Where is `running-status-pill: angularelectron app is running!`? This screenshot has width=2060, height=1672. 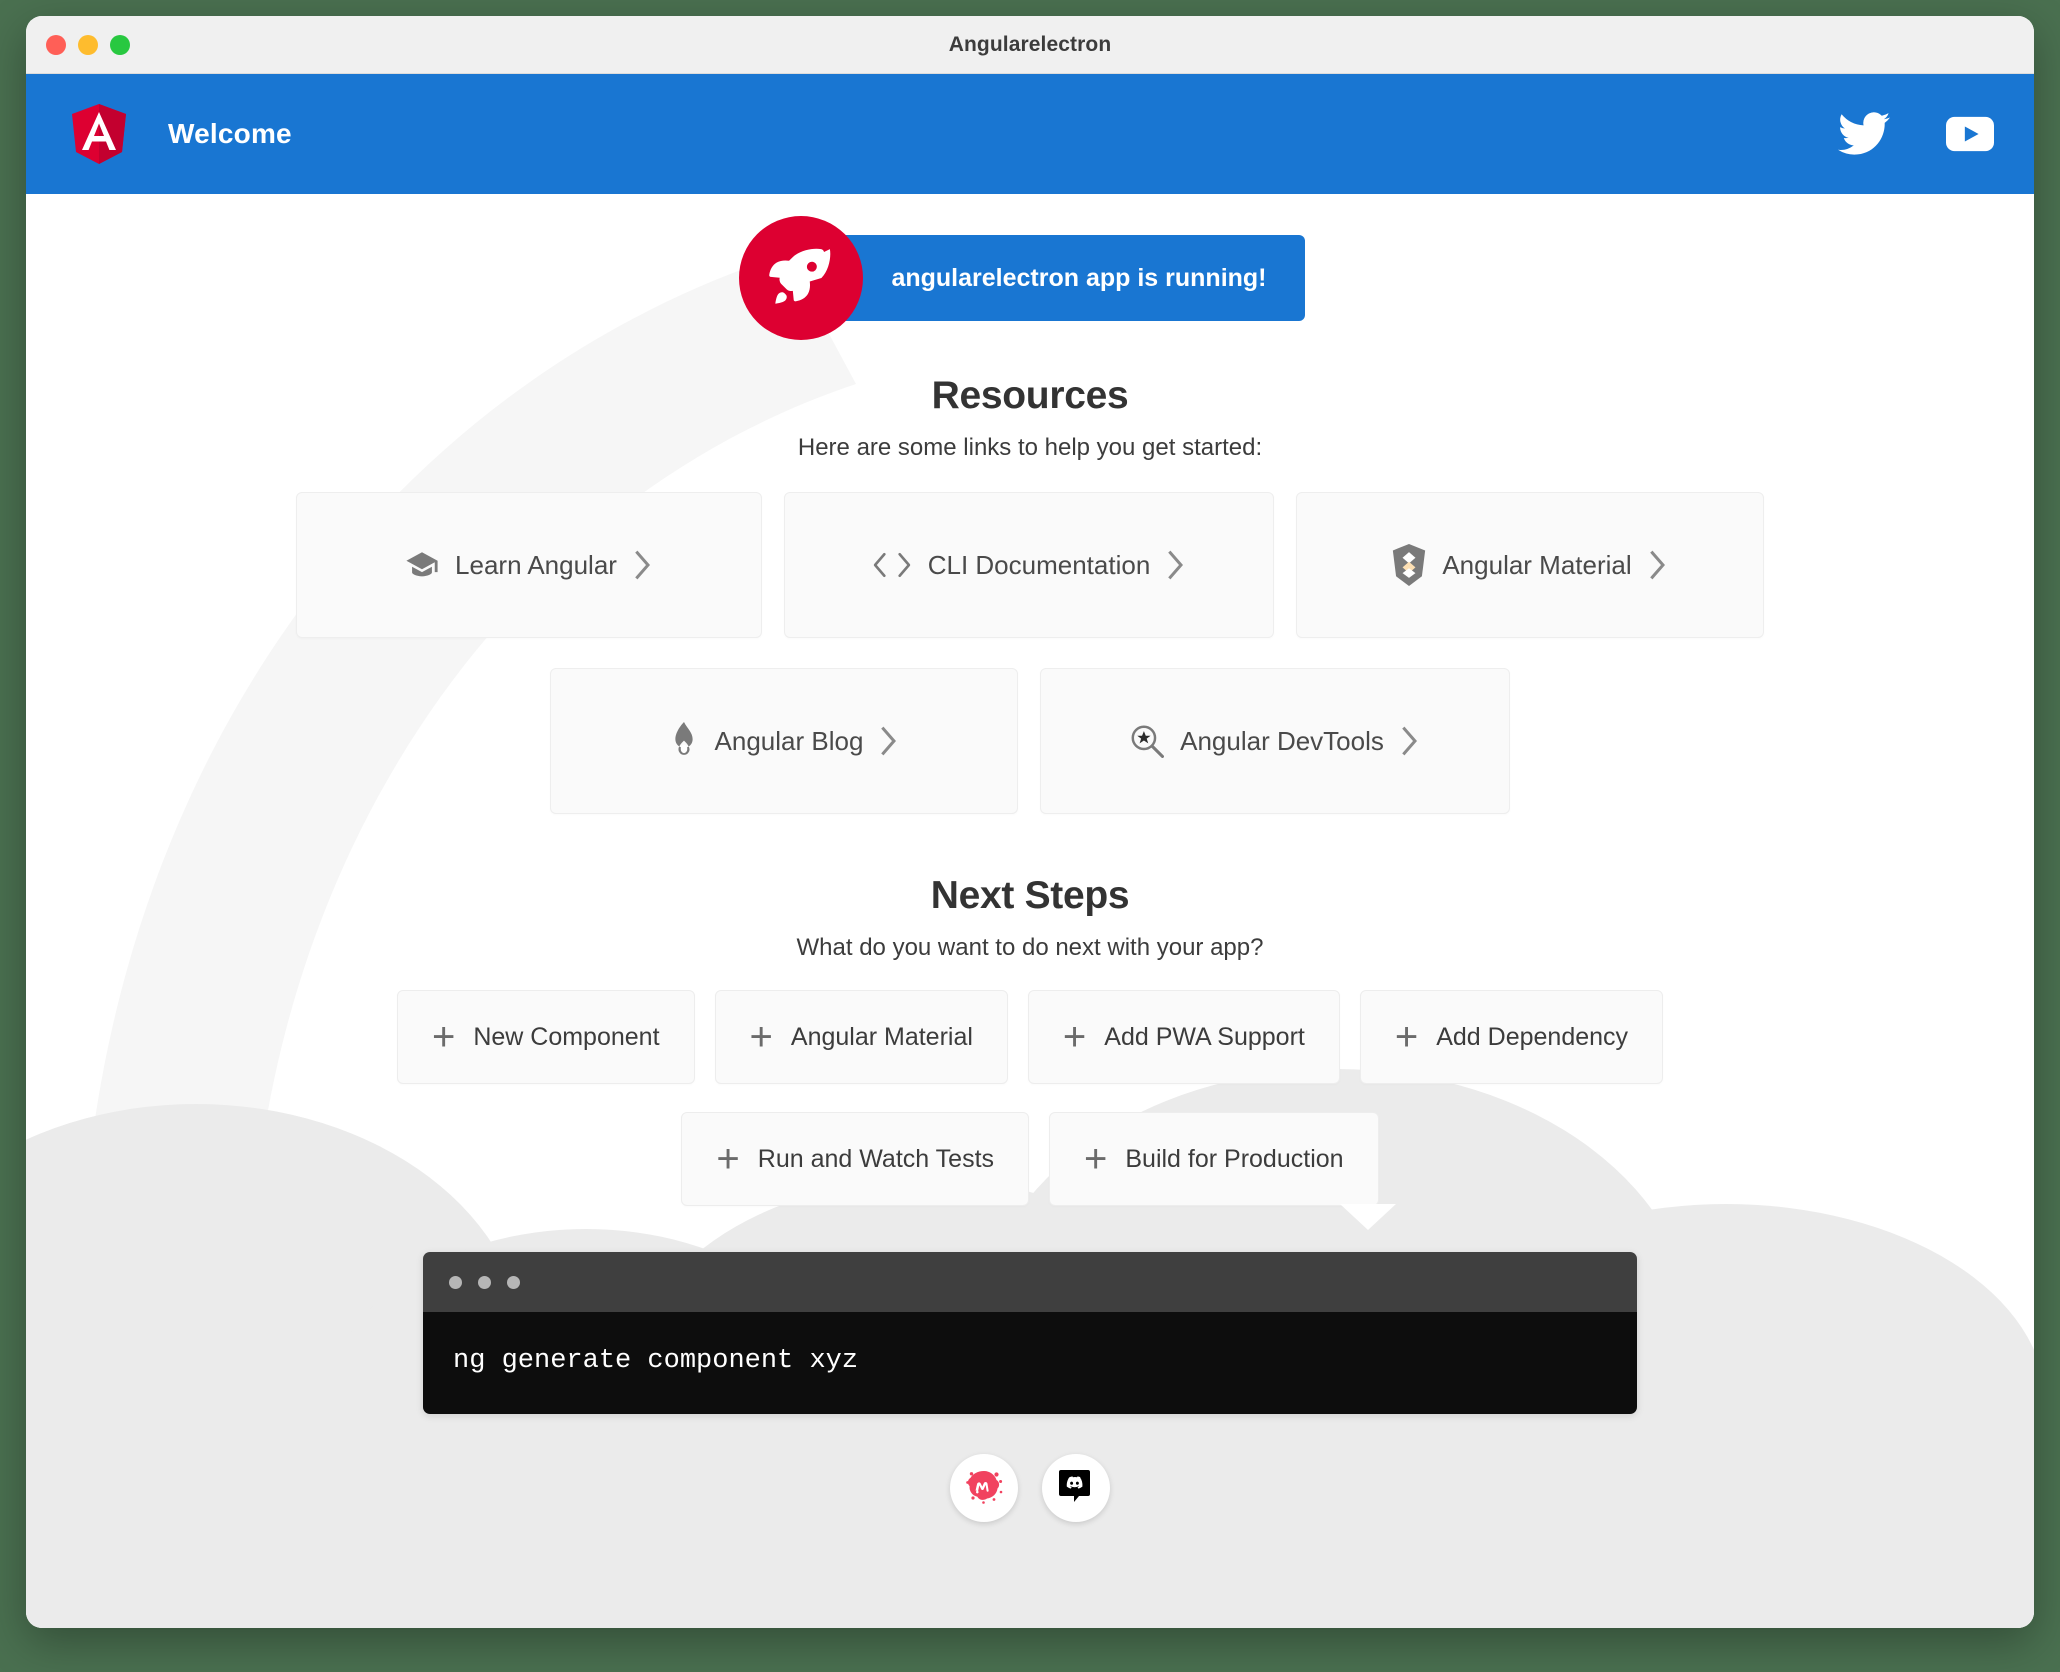
running-status-pill: angularelectron app is running! is located at coordinates (1051, 278).